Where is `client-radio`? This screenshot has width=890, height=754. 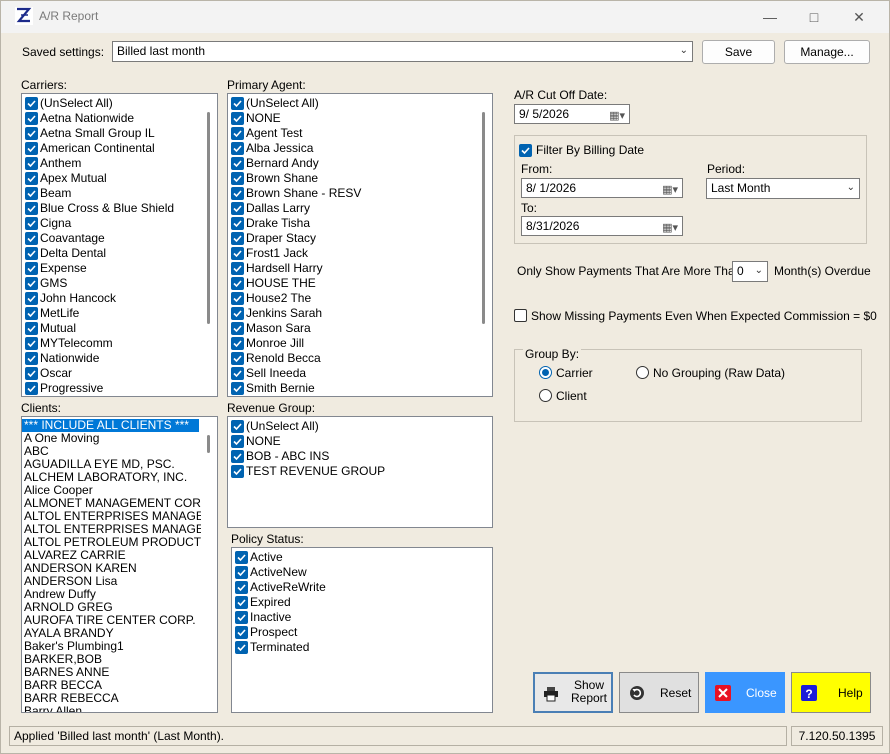
client-radio is located at coordinates (545, 395).